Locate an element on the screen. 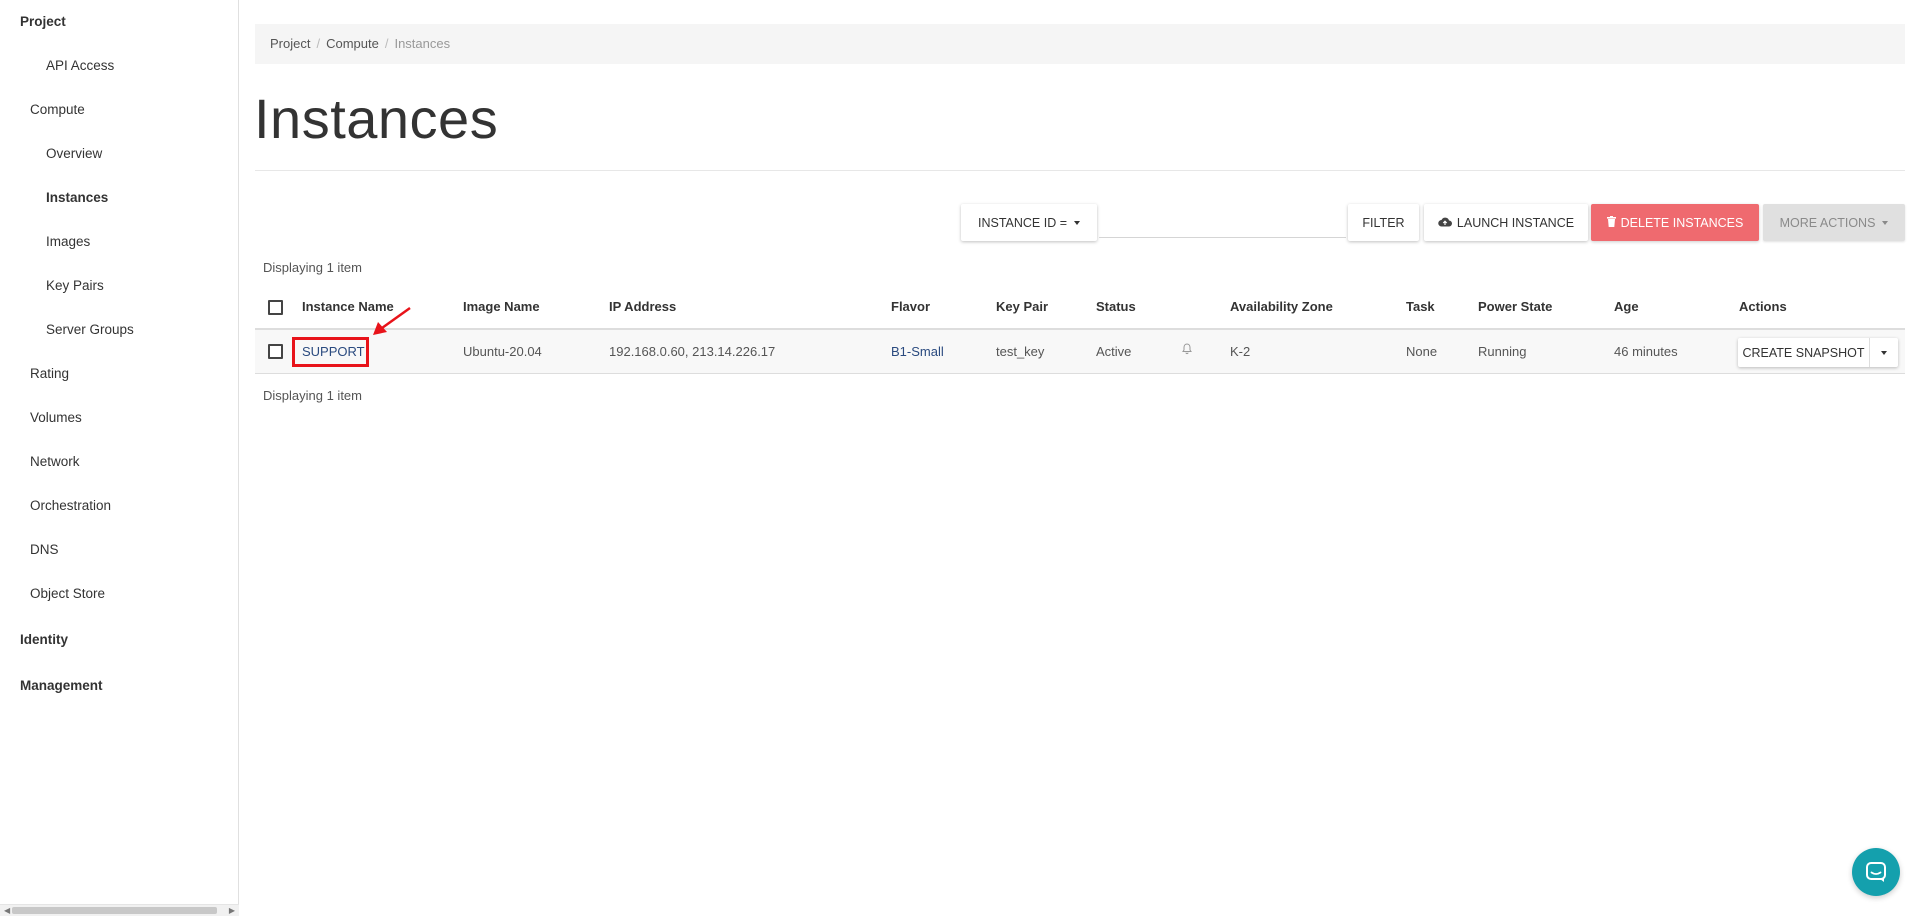 The width and height of the screenshot is (1920, 916). breadcrumb: Project / Compute / Instances is located at coordinates (1080, 44).